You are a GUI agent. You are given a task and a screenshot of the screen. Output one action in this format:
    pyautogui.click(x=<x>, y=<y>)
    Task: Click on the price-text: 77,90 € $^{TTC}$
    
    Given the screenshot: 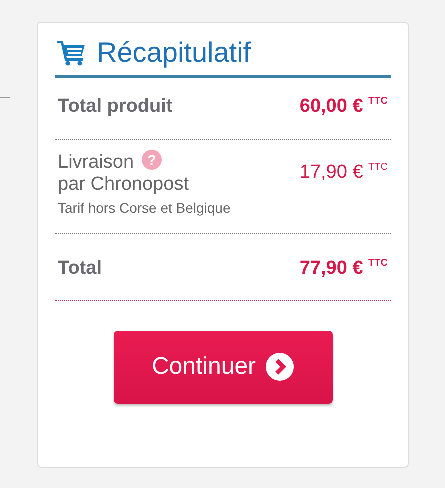 What is the action you would take?
    pyautogui.click(x=344, y=269)
    